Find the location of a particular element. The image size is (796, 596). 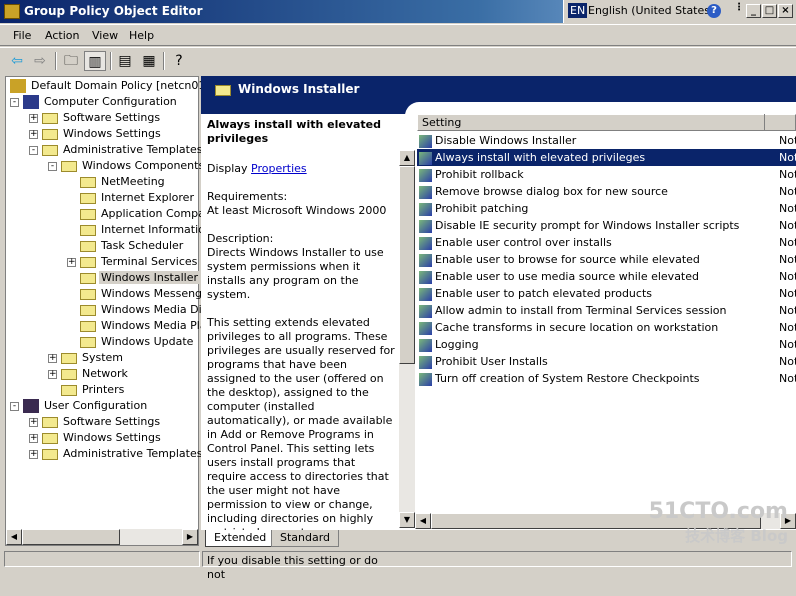

tree-item-label: Computer Configuration is located at coordinates (110, 101).